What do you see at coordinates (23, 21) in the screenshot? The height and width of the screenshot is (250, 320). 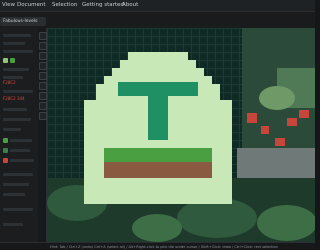 I see `tab-fabulous-levels: Fabulous-levels` at bounding box center [23, 21].